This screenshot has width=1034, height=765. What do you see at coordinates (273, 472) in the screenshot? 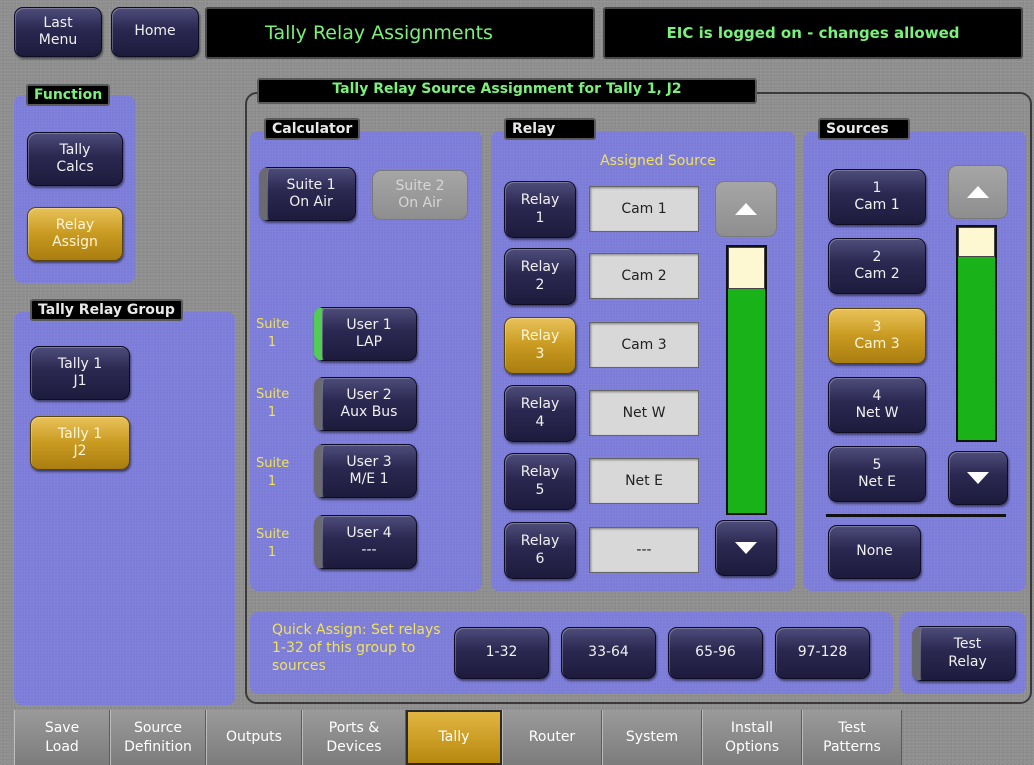
I see `user-3-suite-label: Suite 1` at bounding box center [273, 472].